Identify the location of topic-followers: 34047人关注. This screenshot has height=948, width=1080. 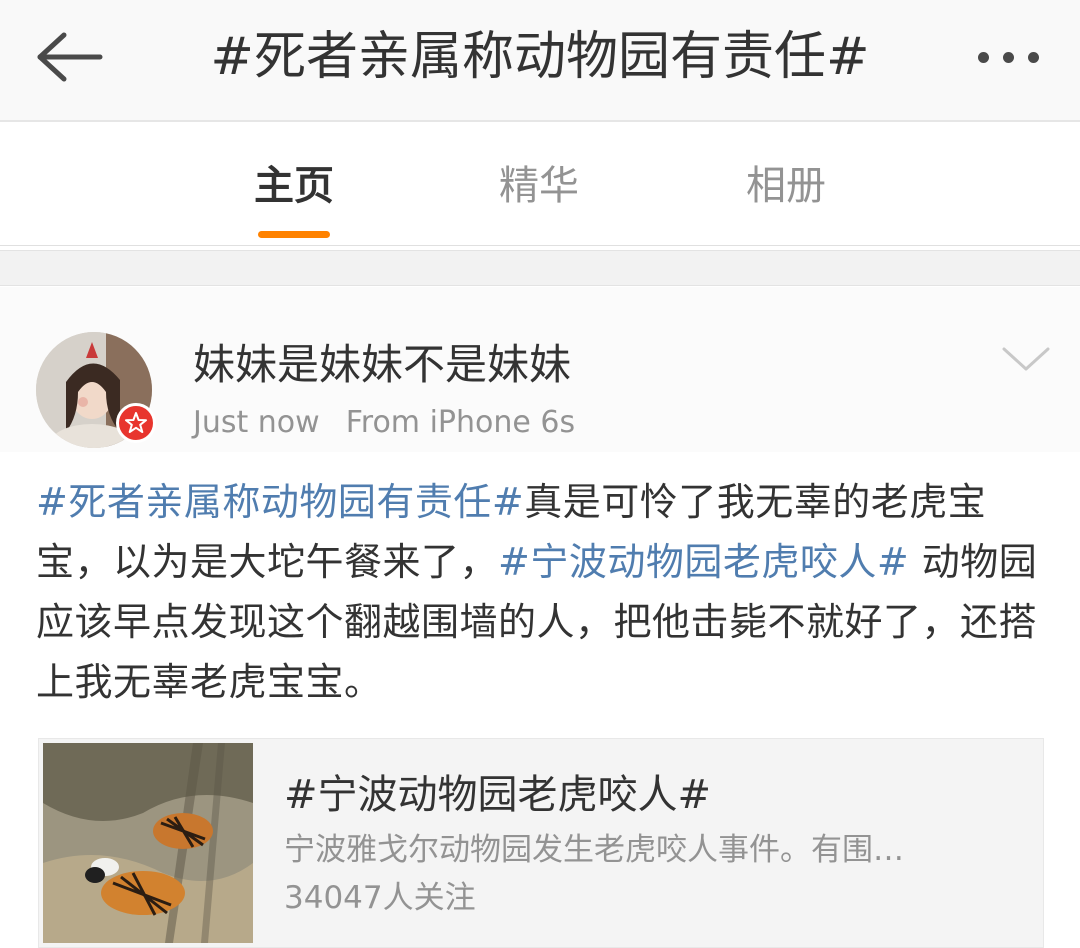
(380, 898).